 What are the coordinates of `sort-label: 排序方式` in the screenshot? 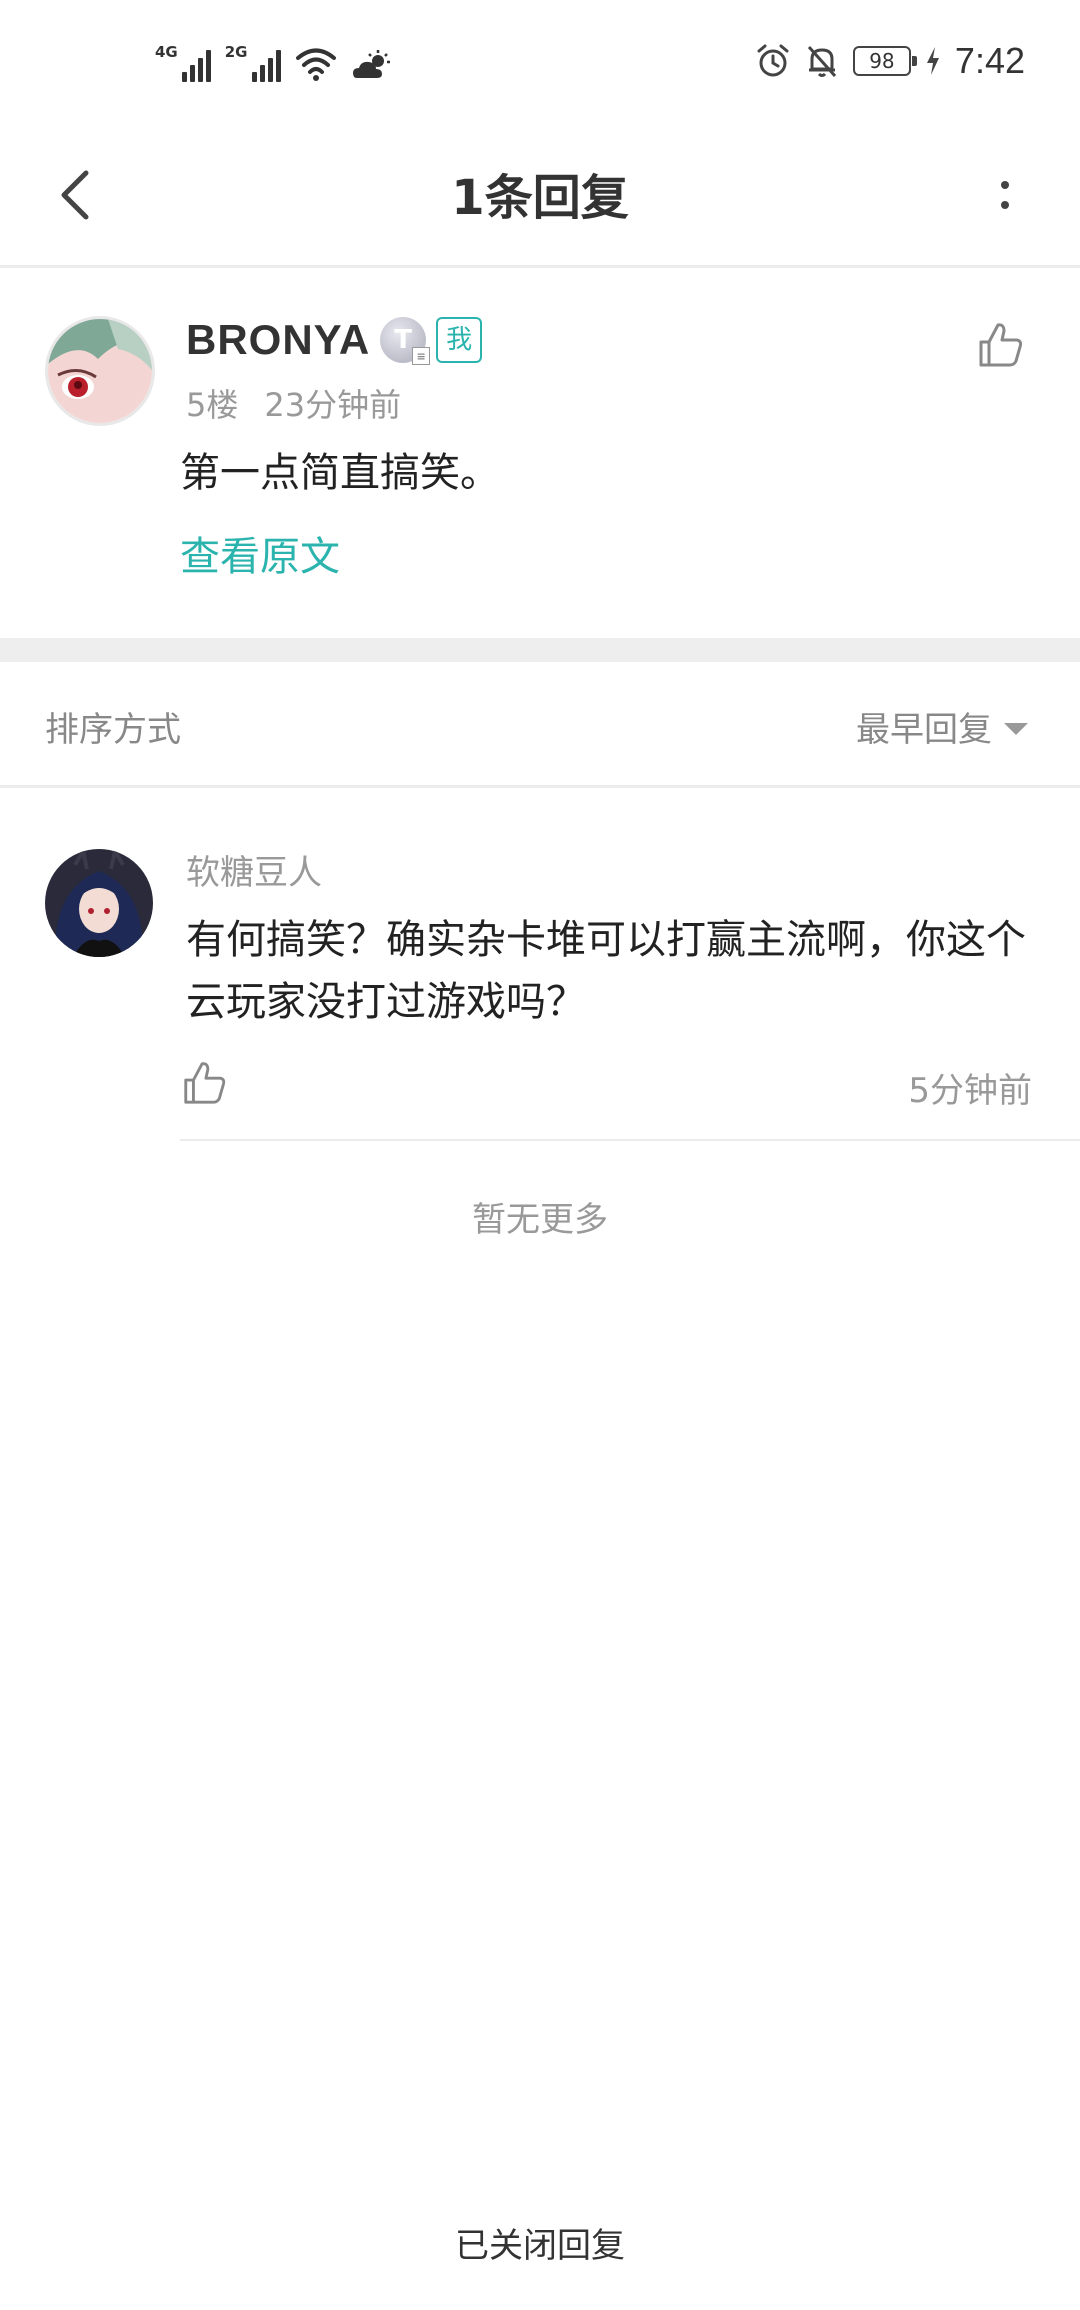 It's located at (113, 730).